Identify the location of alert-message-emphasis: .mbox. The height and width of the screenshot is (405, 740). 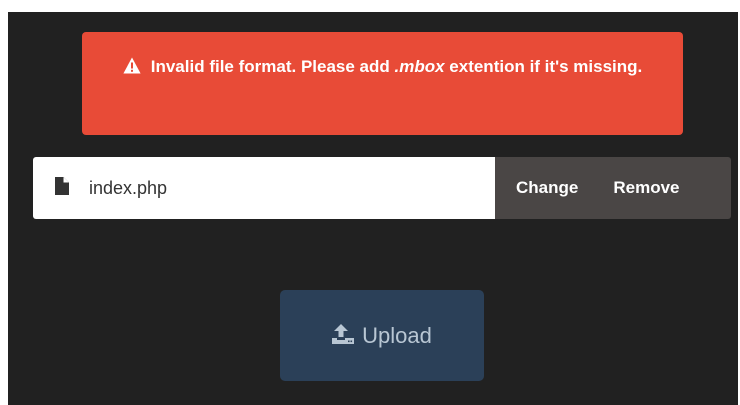
(419, 66).